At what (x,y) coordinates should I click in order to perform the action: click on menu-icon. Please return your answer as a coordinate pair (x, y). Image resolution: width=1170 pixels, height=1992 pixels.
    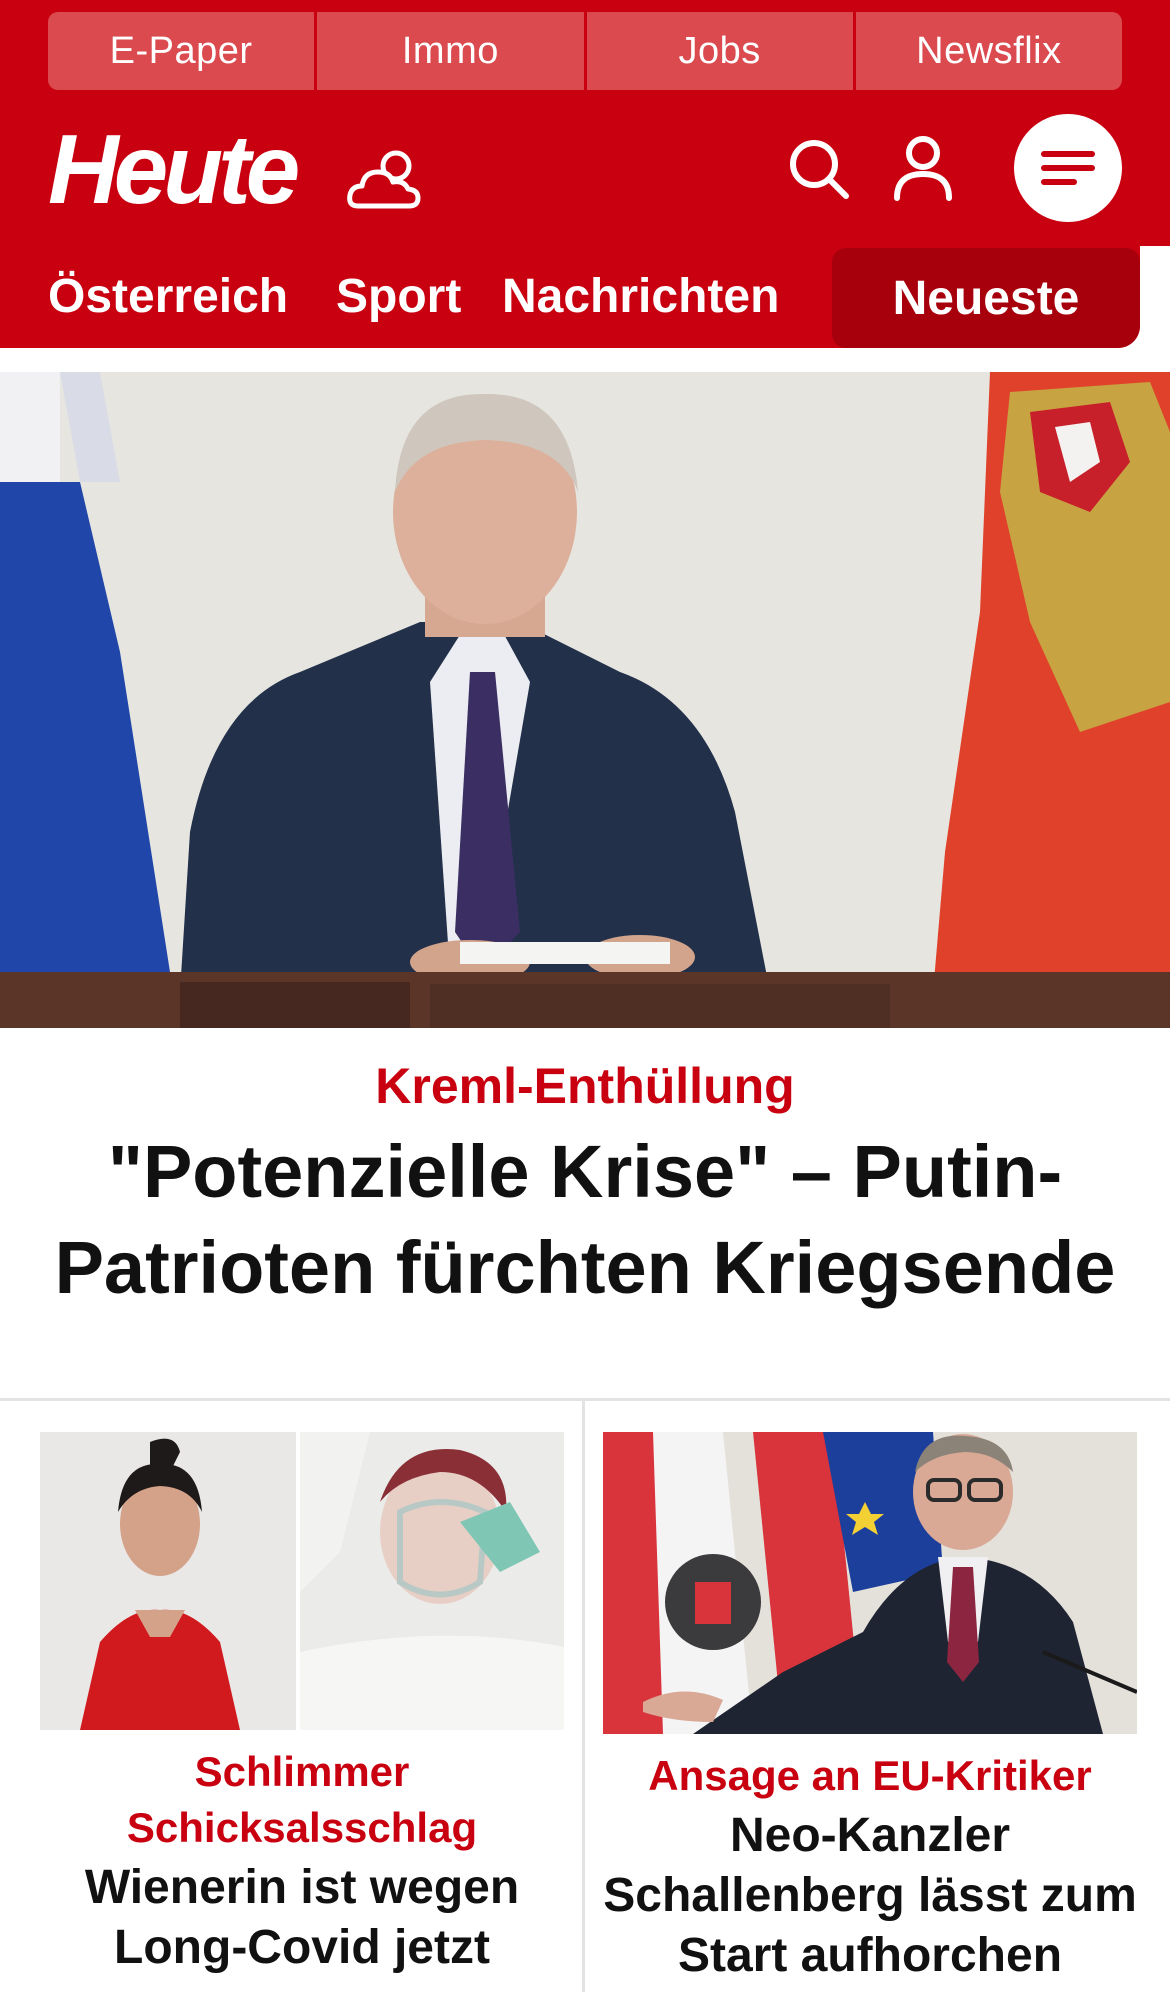
    Looking at the image, I should click on (1068, 168).